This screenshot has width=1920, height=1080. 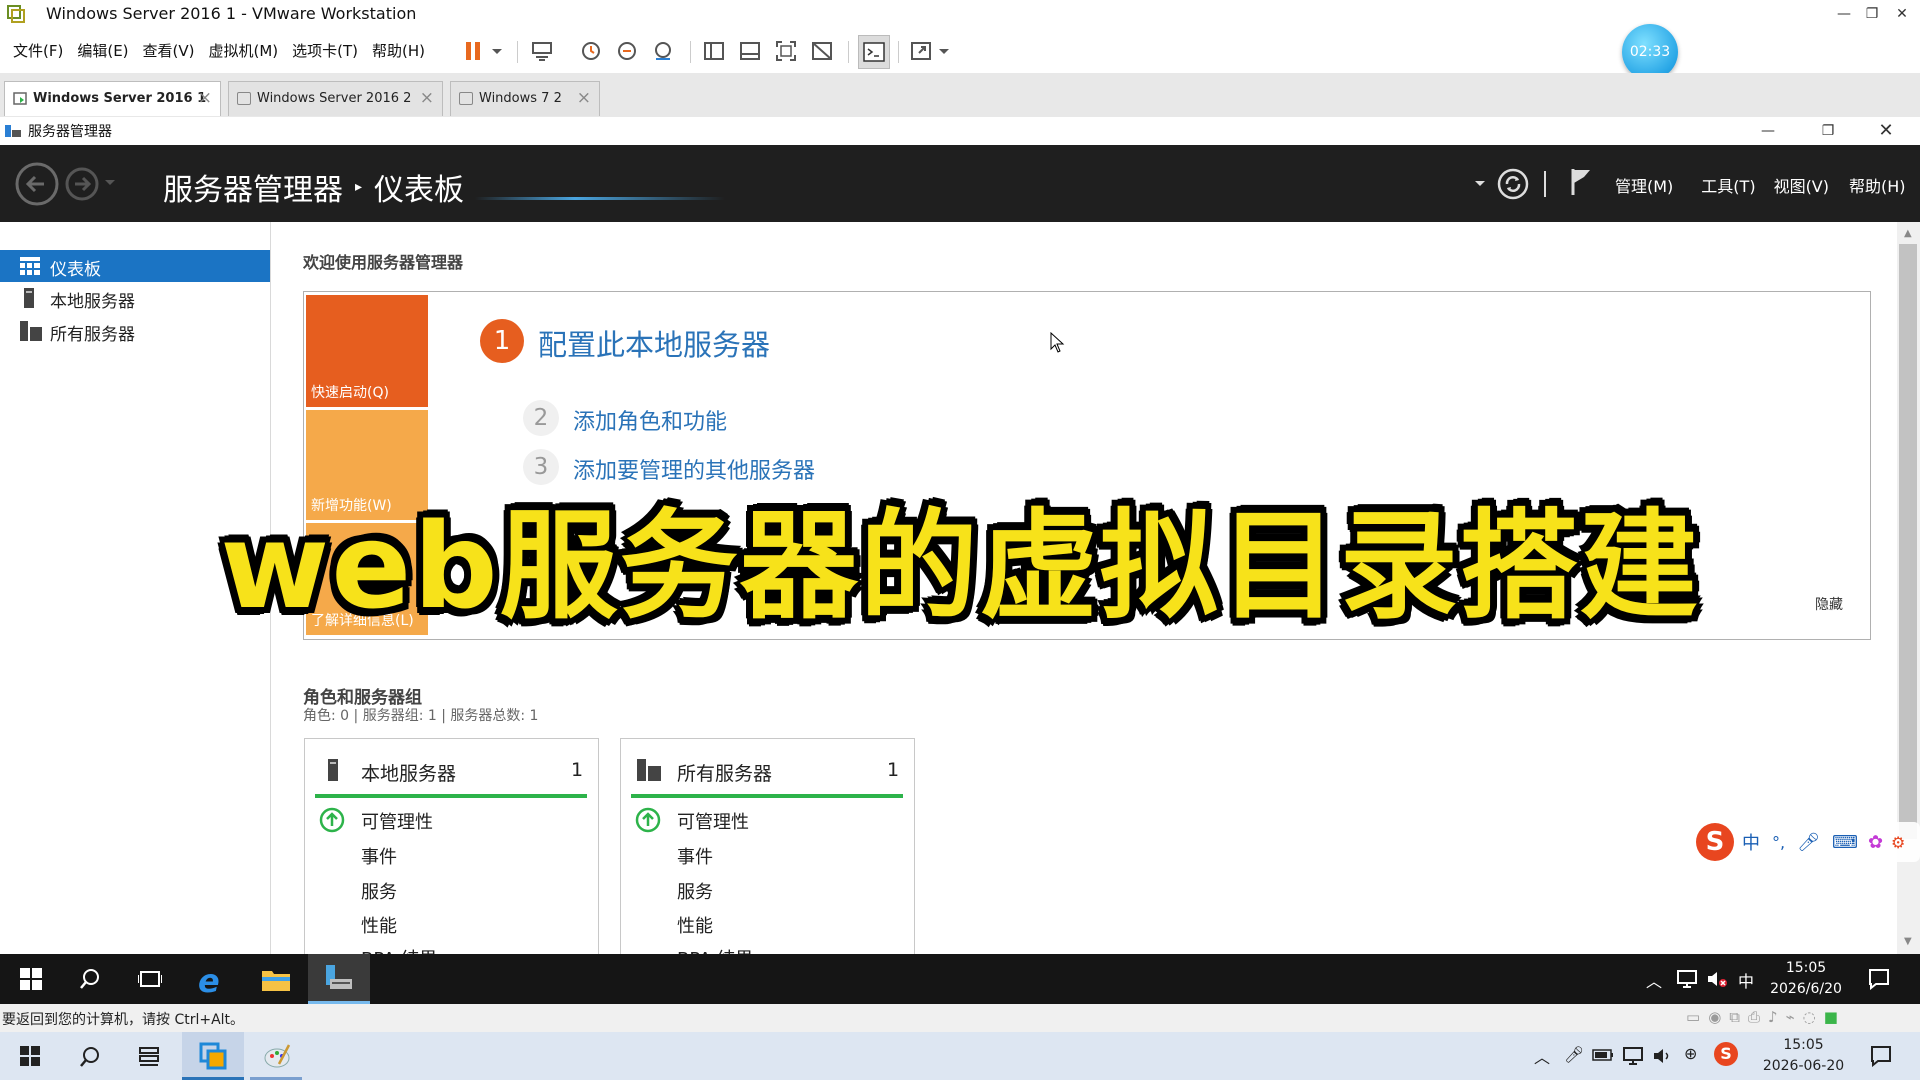 What do you see at coordinates (367, 351) in the screenshot?
I see `tile-quick-start: 快速启动(Q)` at bounding box center [367, 351].